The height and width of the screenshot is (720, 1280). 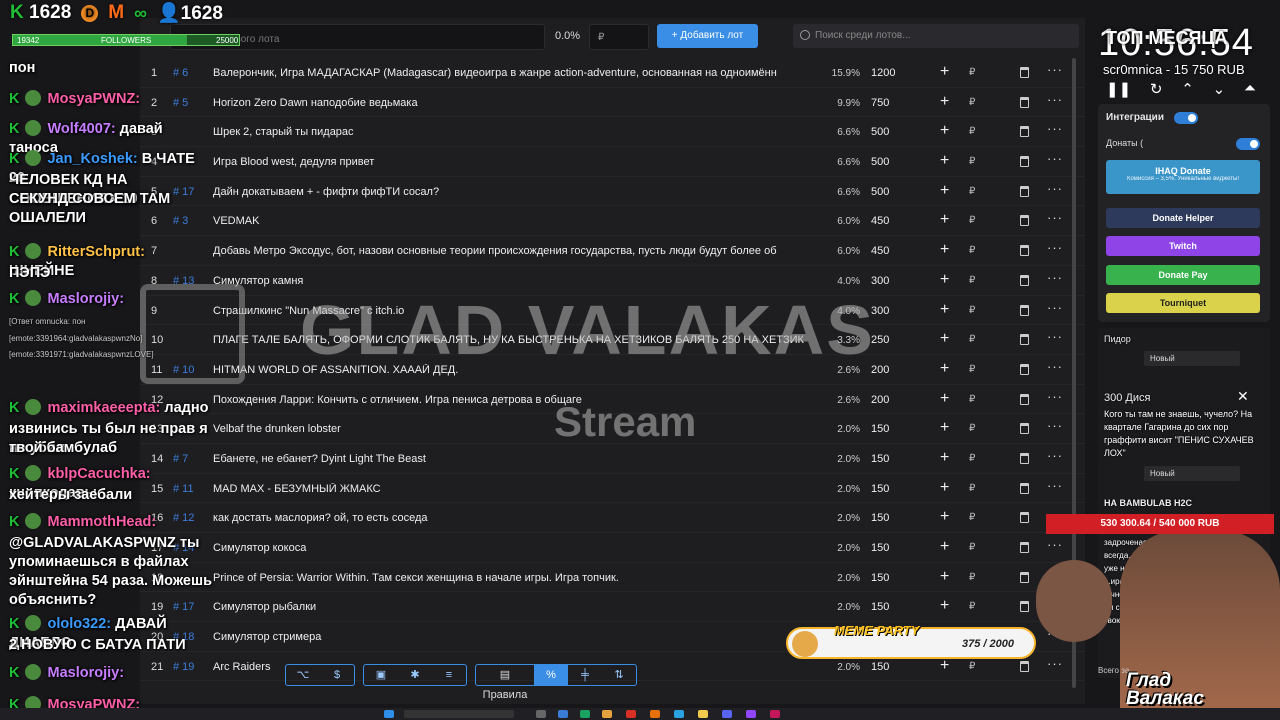 What do you see at coordinates (505, 683) in the screenshot?
I see `rules-button: ▤ Правила` at bounding box center [505, 683].